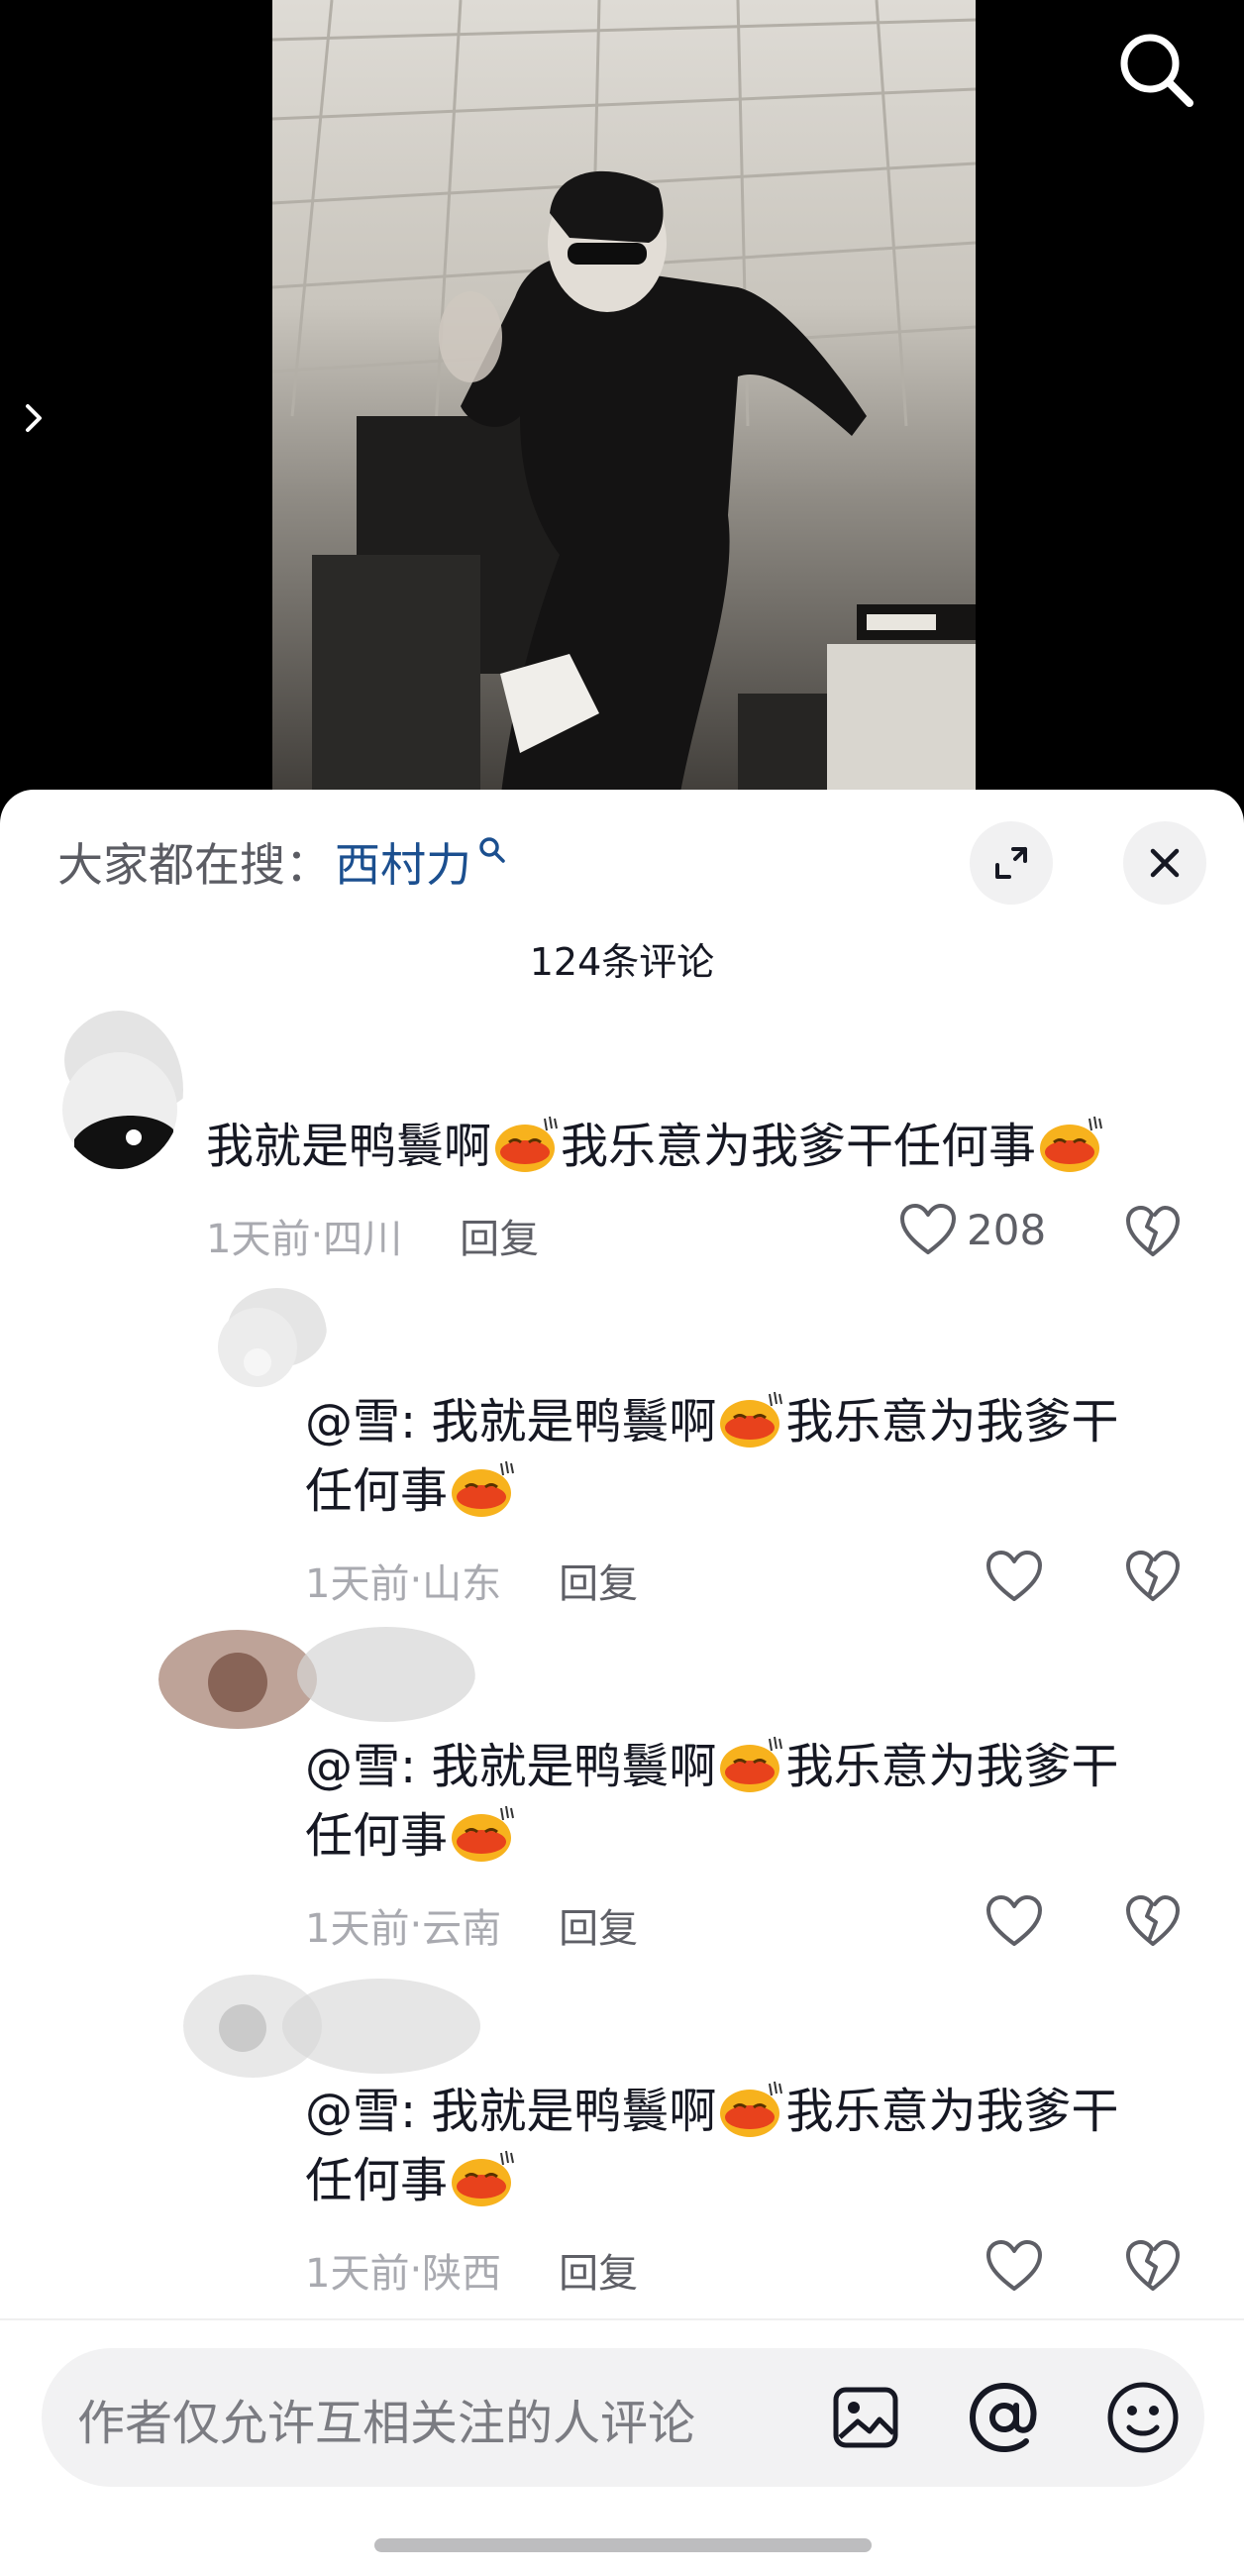  Describe the element at coordinates (1007, 1229) in the screenshot. I see `like-count: 208` at that location.